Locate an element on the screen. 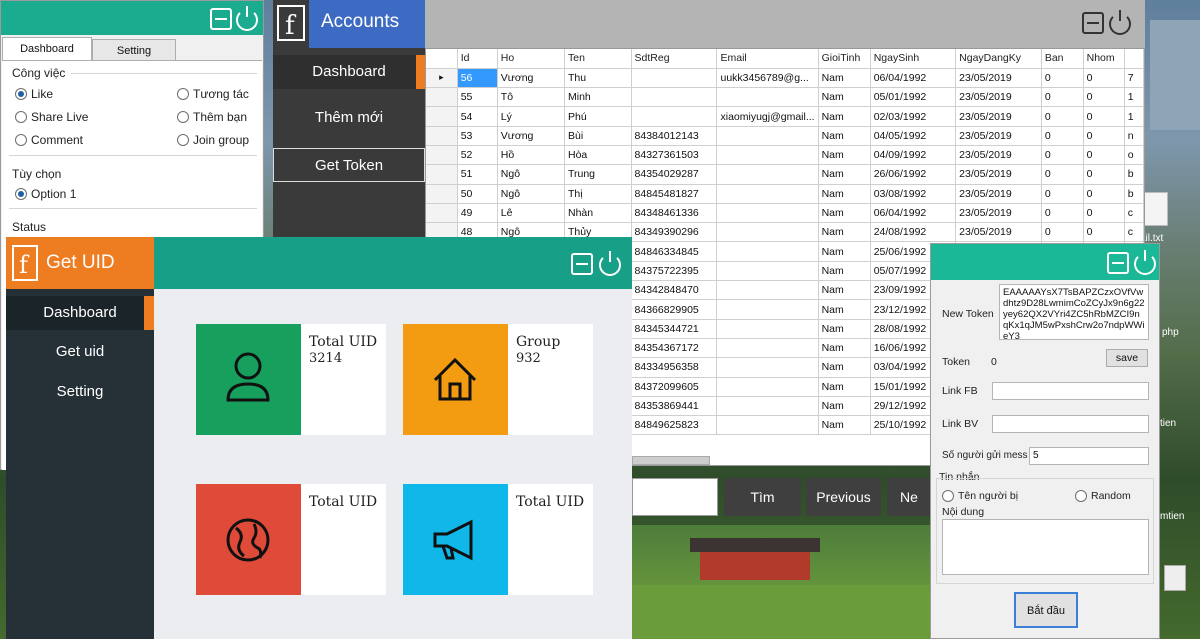  column-header: GioiTinh is located at coordinates (844, 59).